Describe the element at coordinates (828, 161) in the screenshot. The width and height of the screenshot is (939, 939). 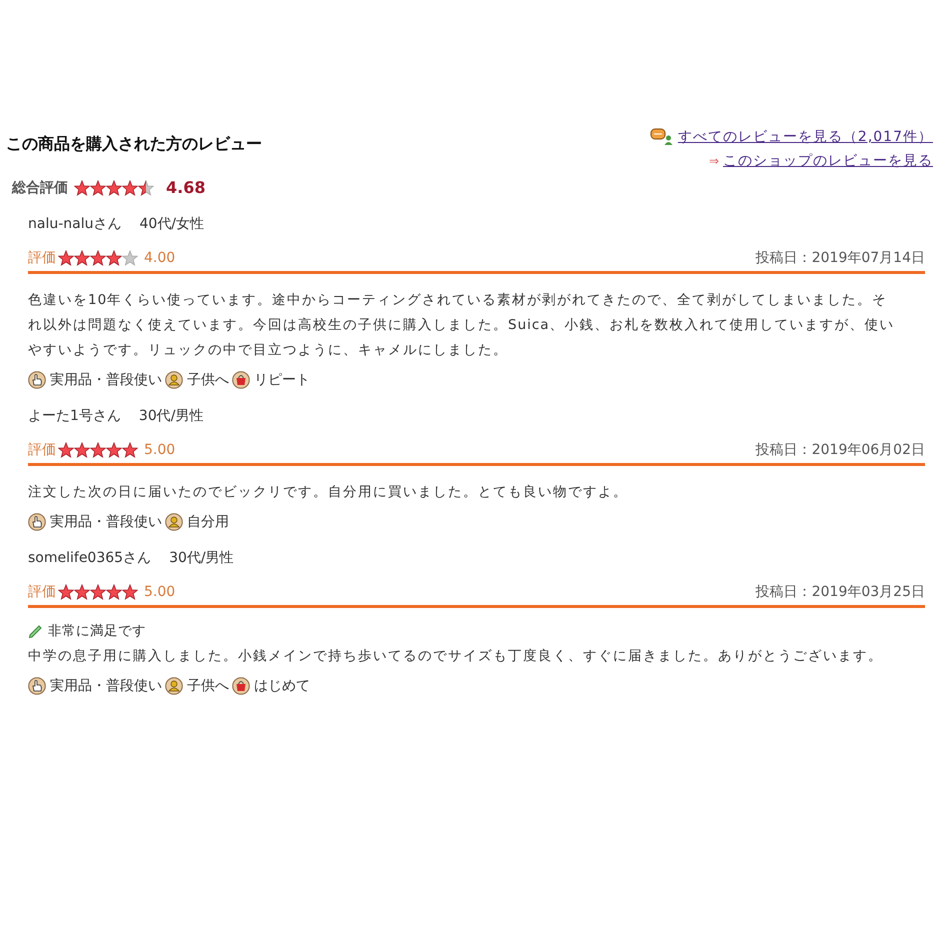
I see `shop-reviews-link: このショップのレビューを見る` at that location.